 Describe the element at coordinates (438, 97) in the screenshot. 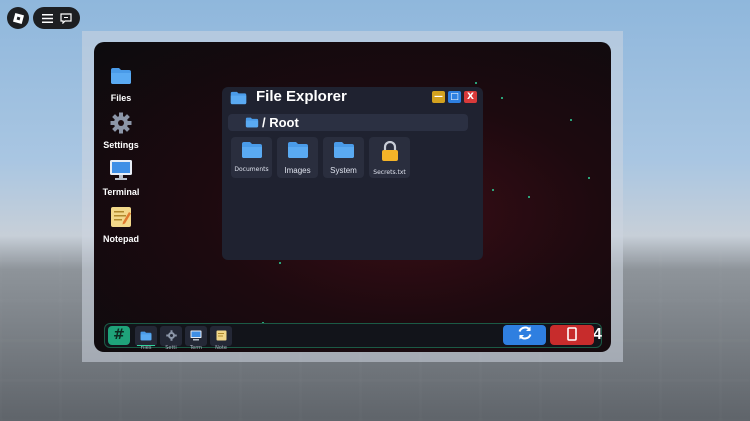

I see `minimize-button: —` at that location.